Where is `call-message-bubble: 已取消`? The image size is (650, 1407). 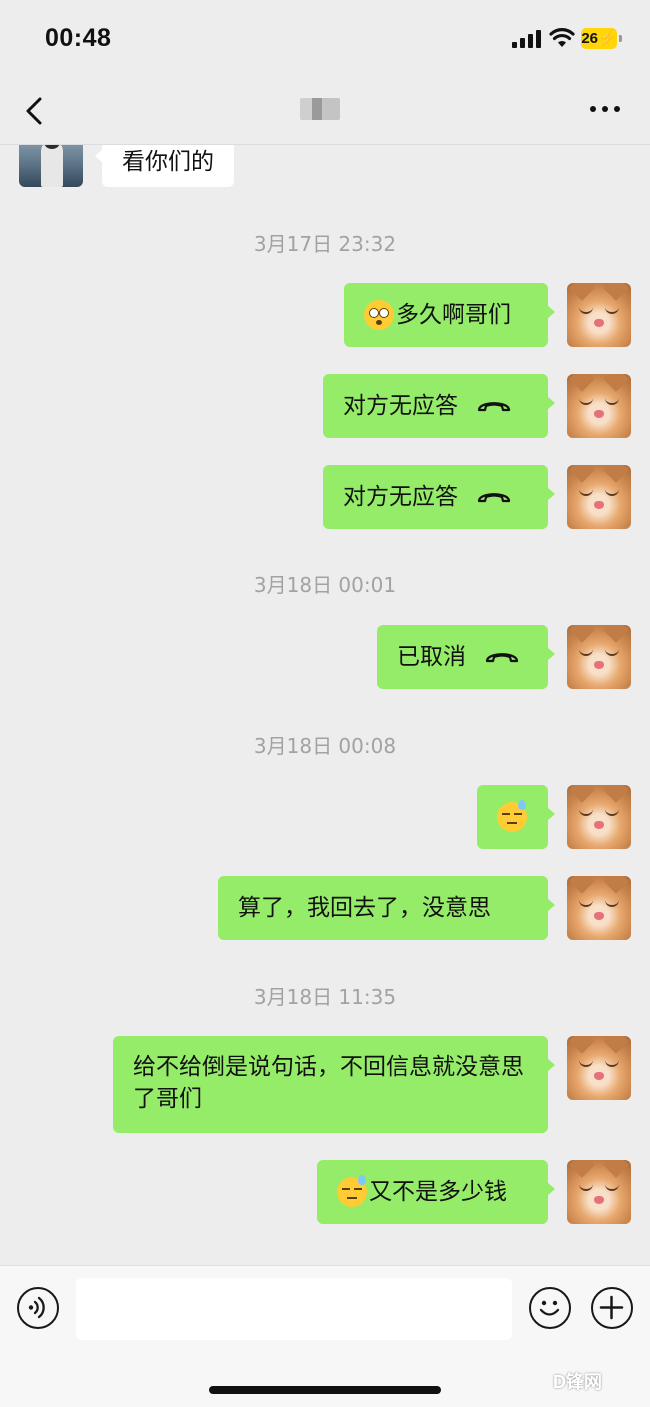
call-message-bubble: 已取消 is located at coordinates (466, 657).